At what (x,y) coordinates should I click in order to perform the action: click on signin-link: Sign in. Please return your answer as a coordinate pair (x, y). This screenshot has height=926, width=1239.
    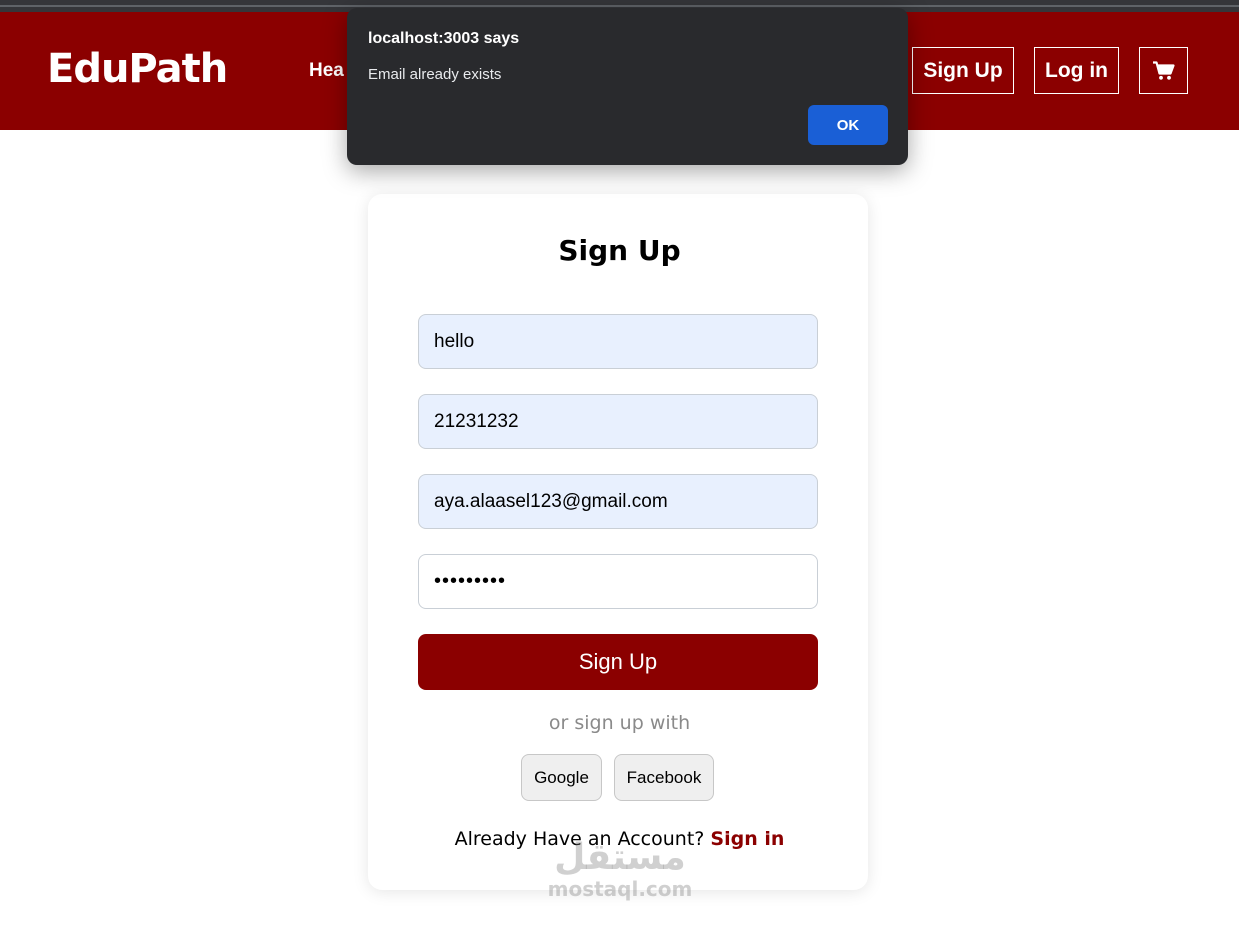
    Looking at the image, I should click on (747, 839).